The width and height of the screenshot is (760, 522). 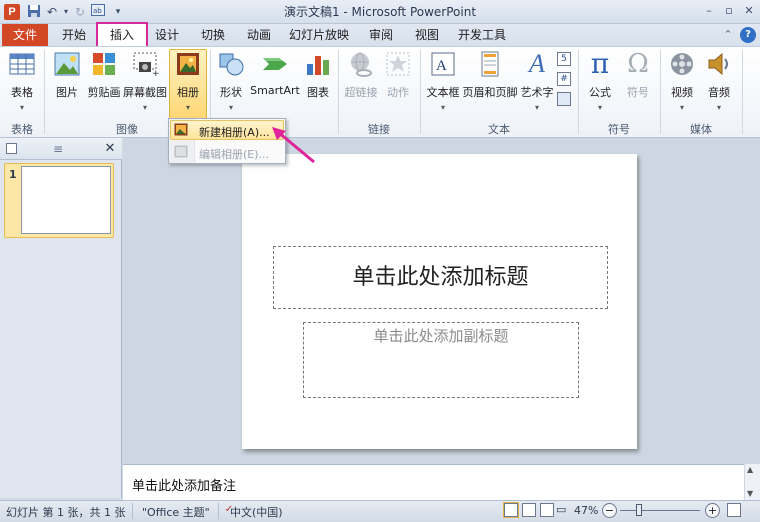 I want to click on edit-album-icon, so click(x=181, y=151).